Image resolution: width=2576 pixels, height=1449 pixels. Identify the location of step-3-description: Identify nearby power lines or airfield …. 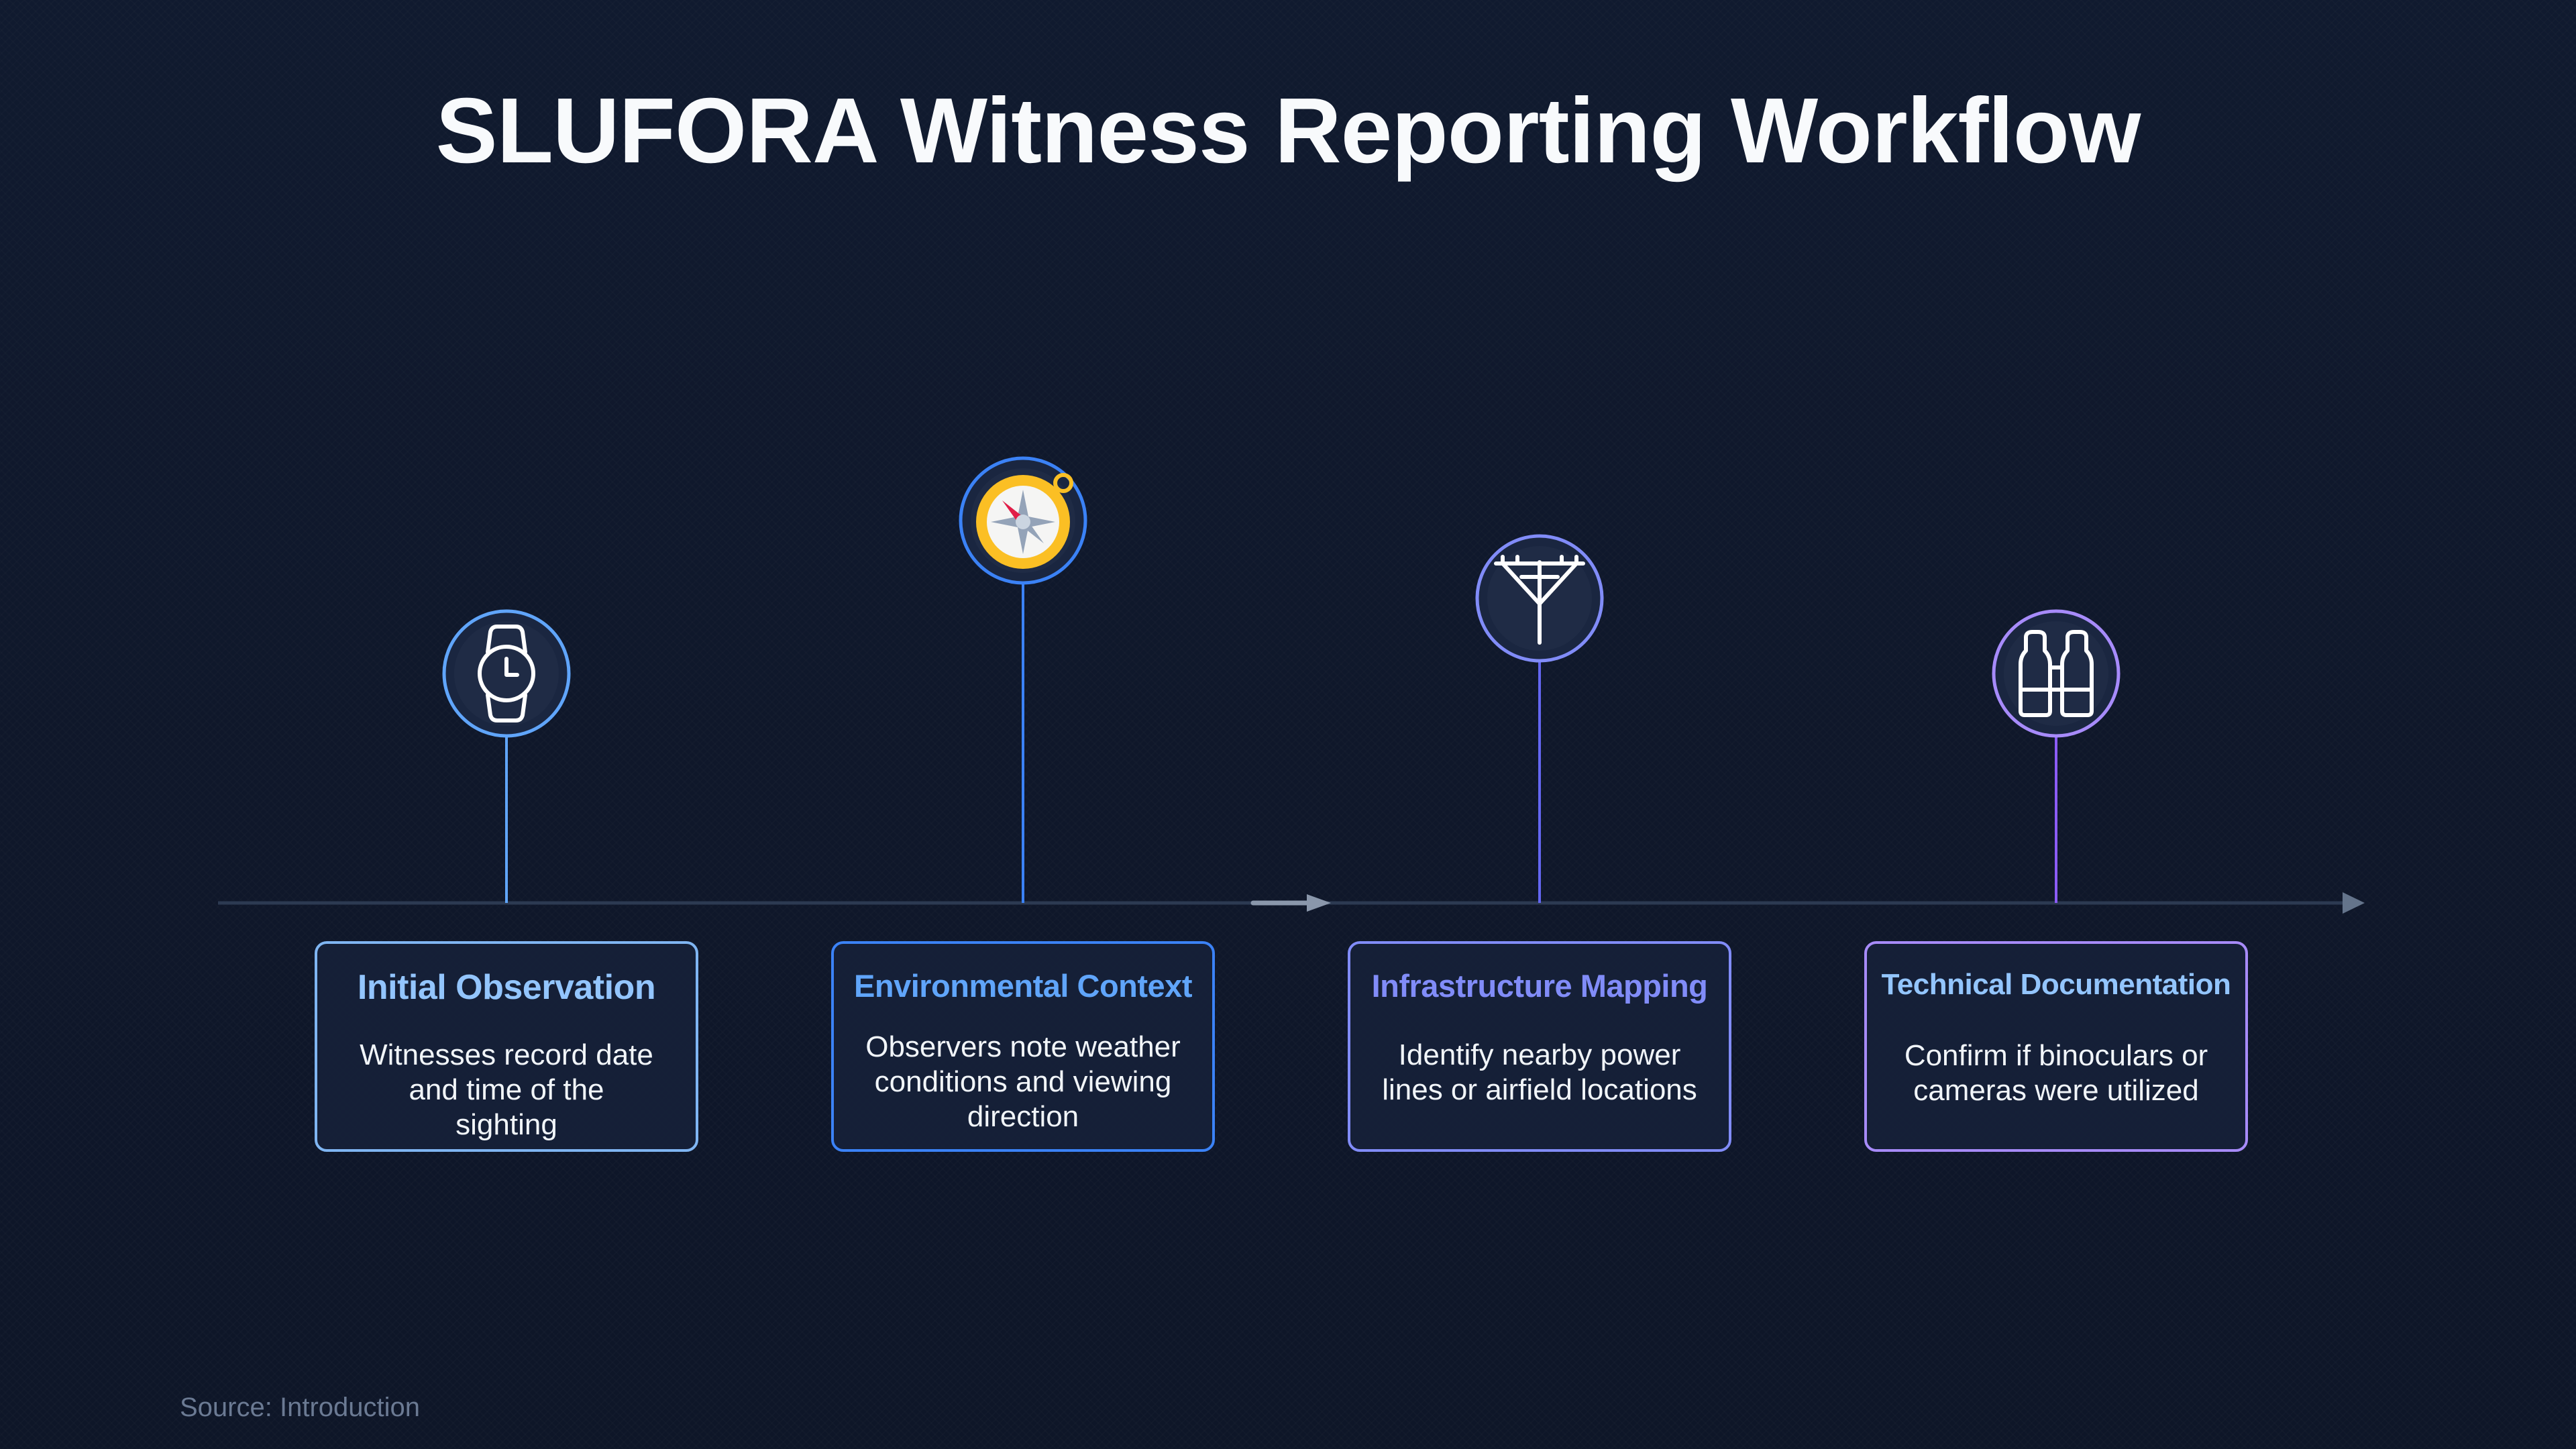
(1539, 1072).